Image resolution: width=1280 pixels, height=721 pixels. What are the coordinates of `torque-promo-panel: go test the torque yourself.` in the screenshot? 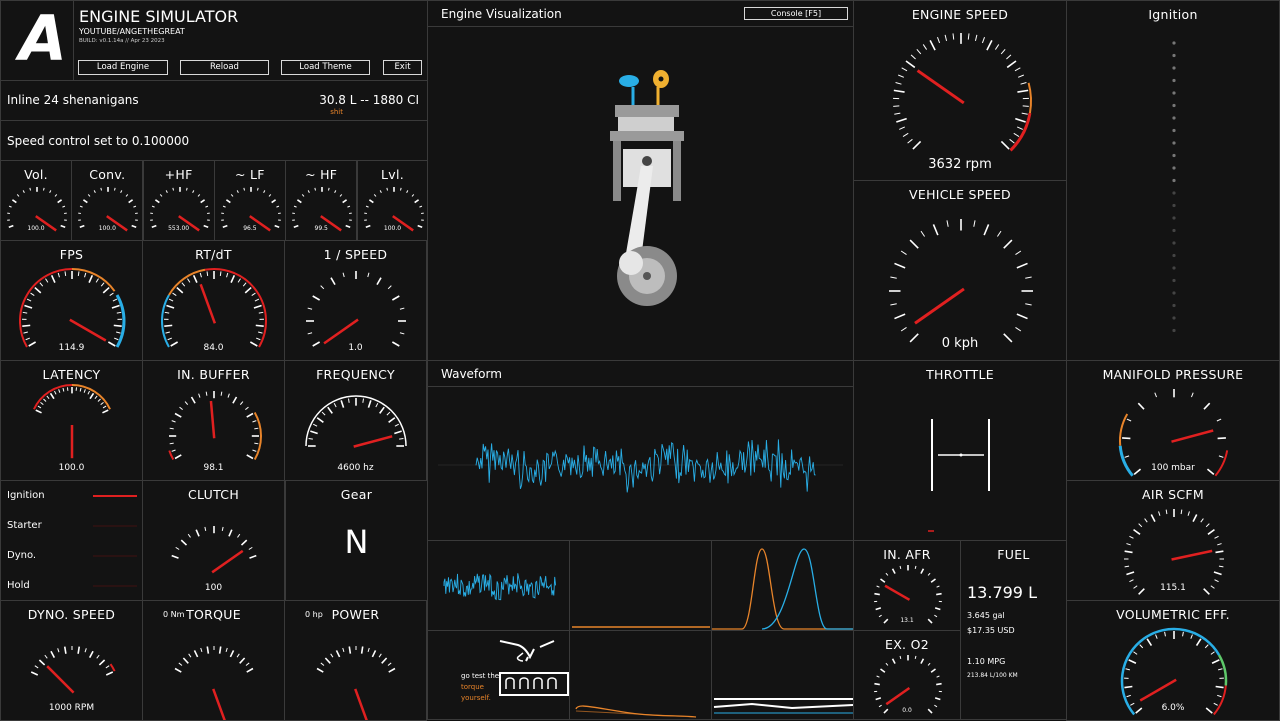 It's located at (498, 675).